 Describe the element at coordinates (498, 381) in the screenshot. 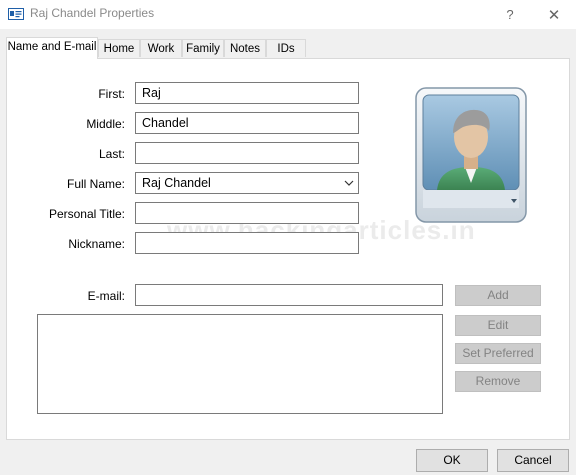

I see `remove-button: Remove` at that location.